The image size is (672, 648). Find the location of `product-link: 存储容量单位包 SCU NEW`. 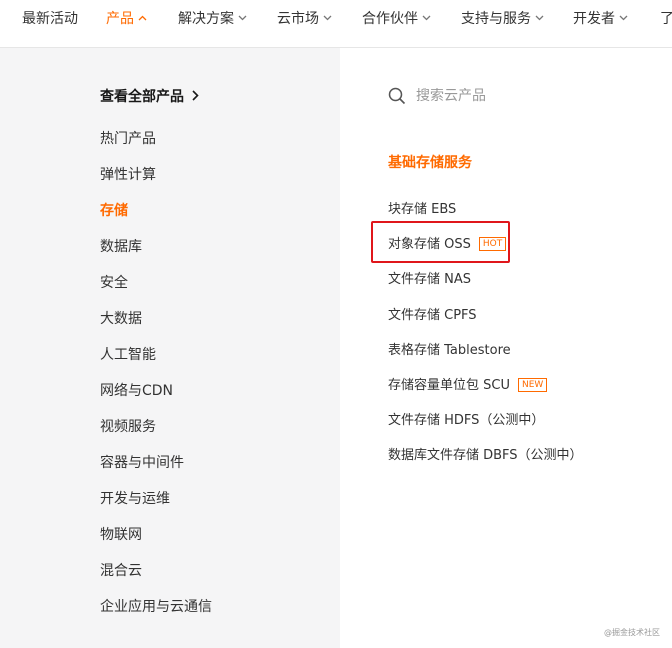

product-link: 存储容量单位包 SCU NEW is located at coordinates (468, 383).